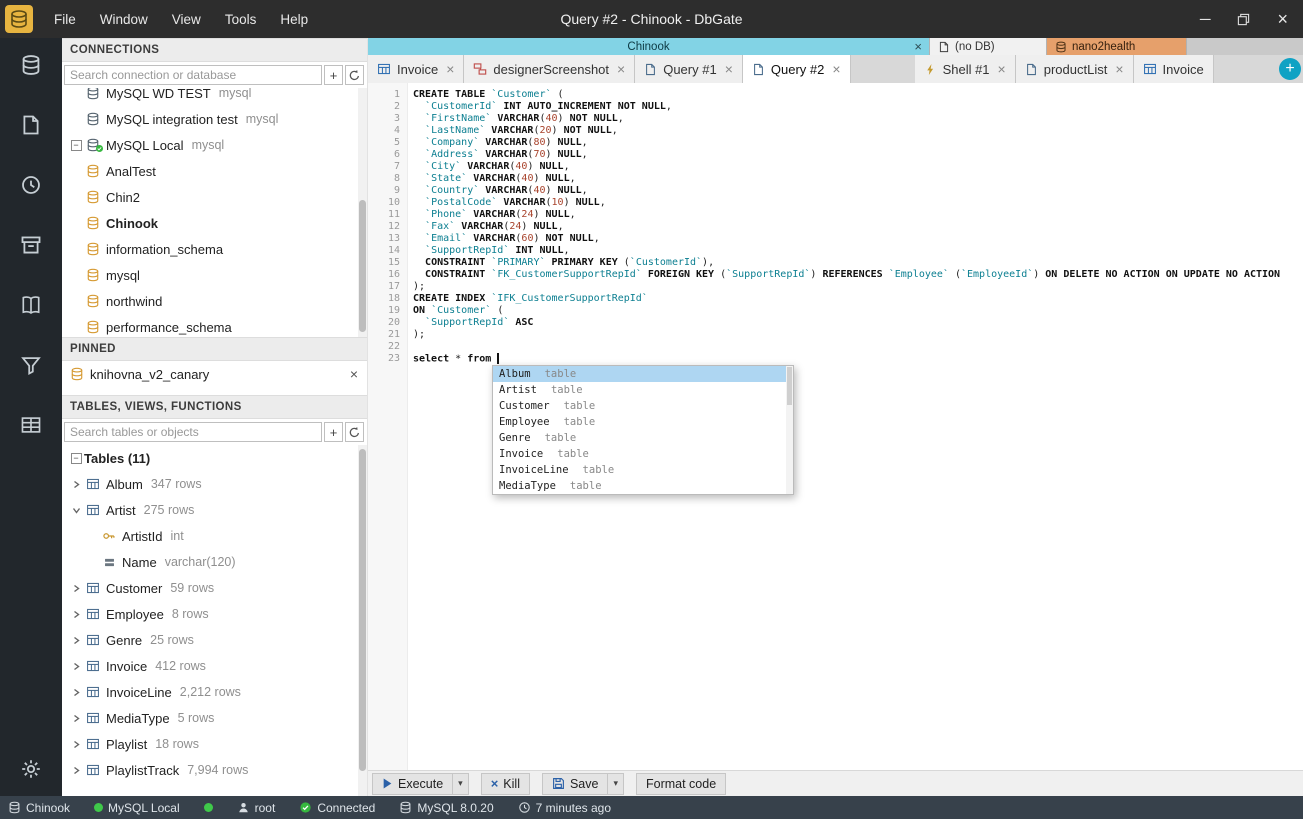 The height and width of the screenshot is (819, 1303). What do you see at coordinates (31, 769) in the screenshot?
I see `settings-icon` at bounding box center [31, 769].